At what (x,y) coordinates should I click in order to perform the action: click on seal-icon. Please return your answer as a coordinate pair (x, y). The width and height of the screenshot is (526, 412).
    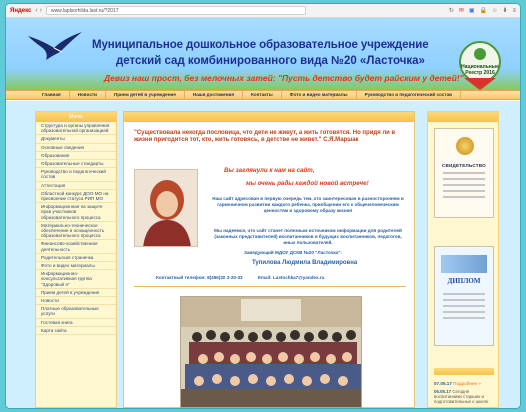
    Looking at the image, I should click on (465, 146).